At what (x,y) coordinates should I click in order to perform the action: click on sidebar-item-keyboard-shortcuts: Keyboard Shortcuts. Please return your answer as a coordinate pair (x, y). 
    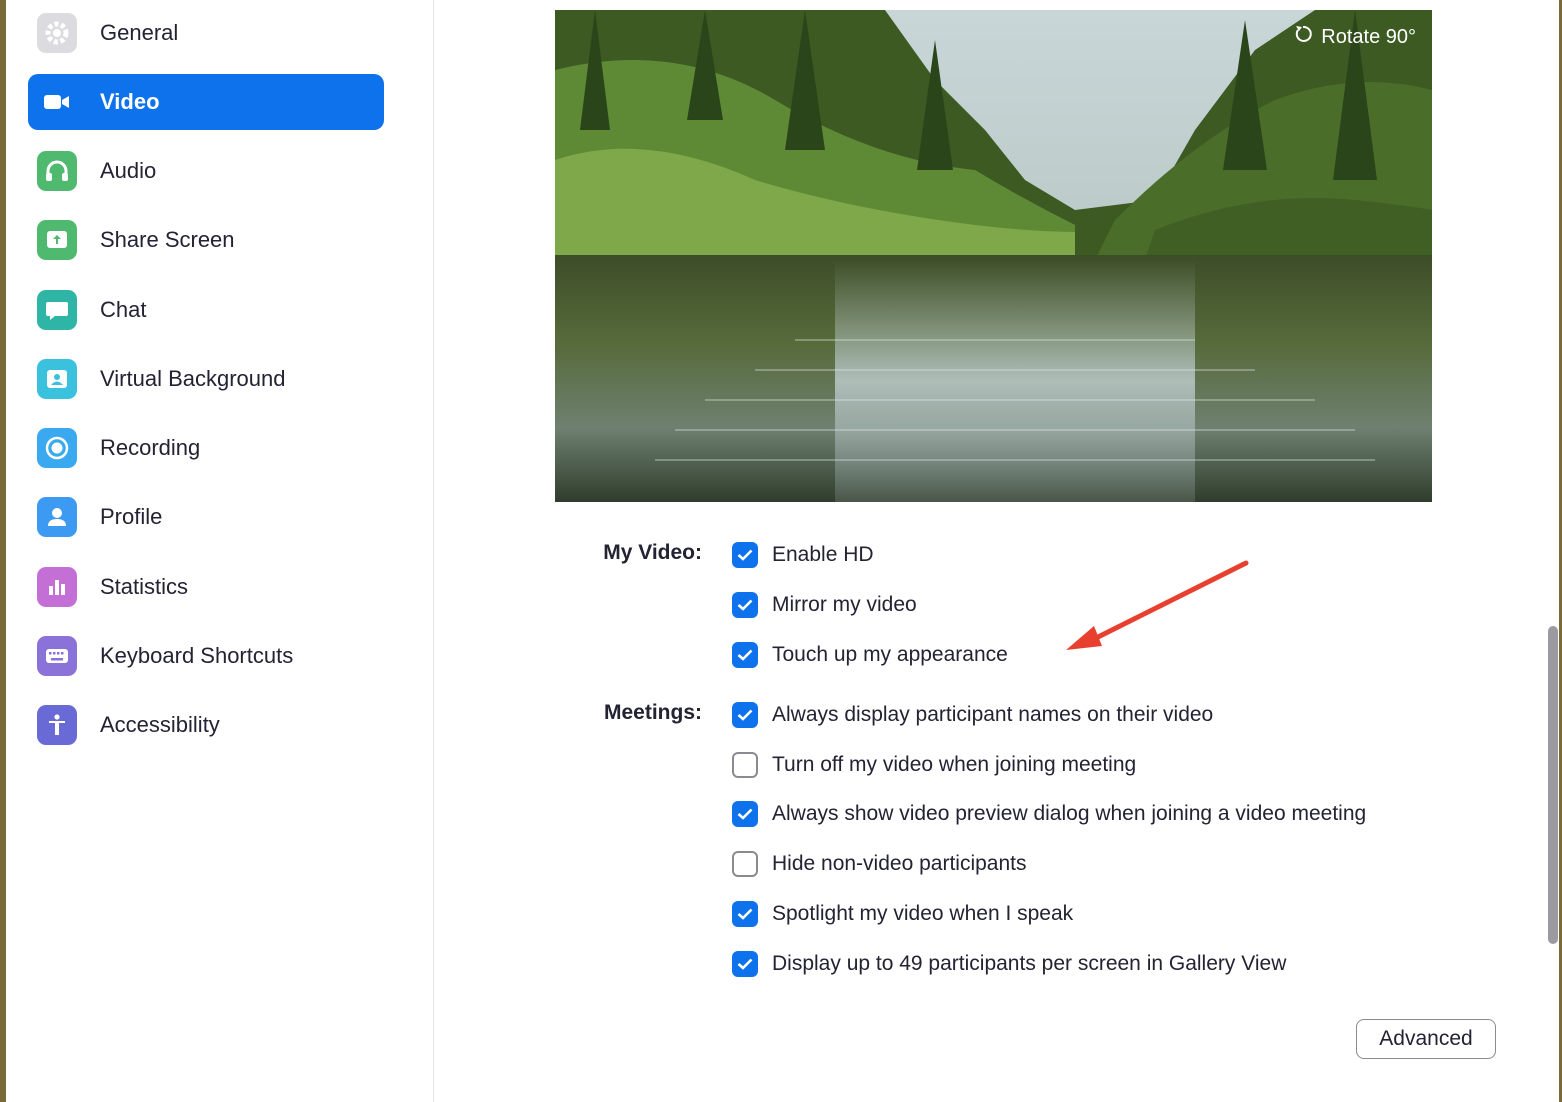
    Looking at the image, I should click on (206, 656).